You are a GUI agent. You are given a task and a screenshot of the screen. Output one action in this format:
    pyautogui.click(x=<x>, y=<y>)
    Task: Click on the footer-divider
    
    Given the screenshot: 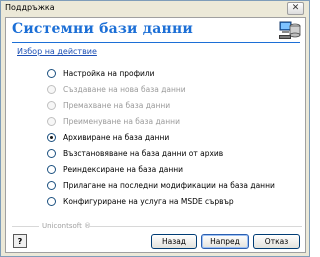 What is the action you would take?
    pyautogui.click(x=195, y=226)
    